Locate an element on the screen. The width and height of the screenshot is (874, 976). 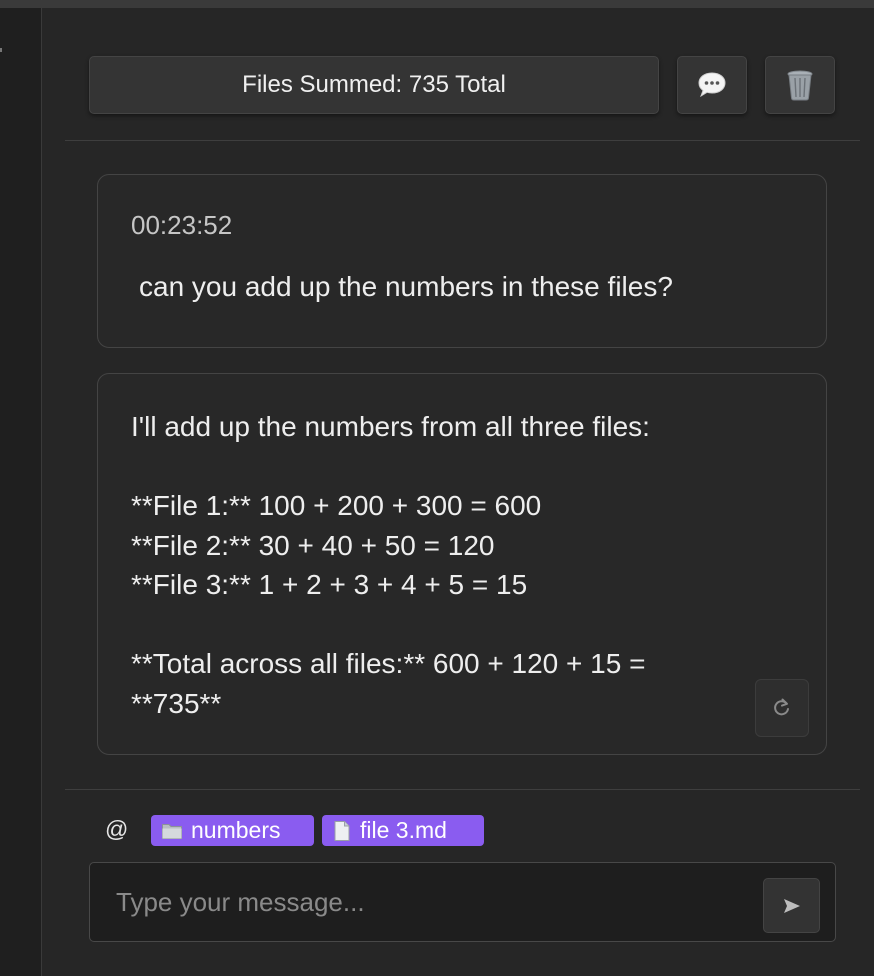
header-divider is located at coordinates (462, 140).